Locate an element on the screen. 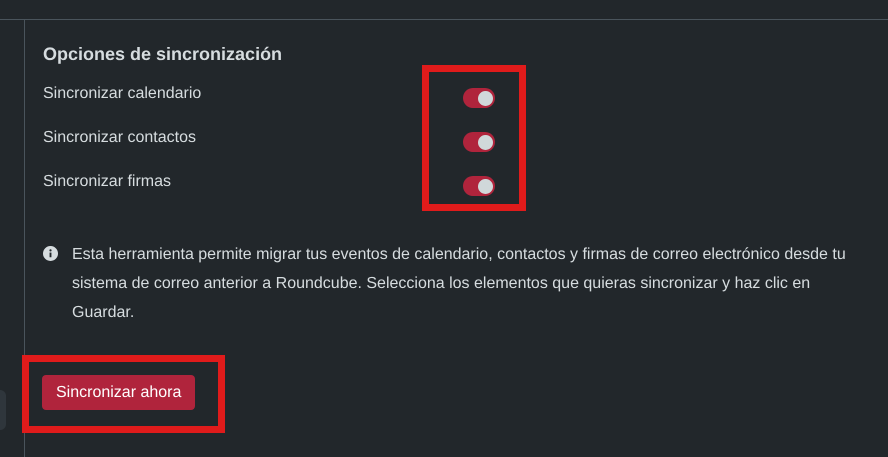  option-label: Sincronizar calendario is located at coordinates (122, 94).